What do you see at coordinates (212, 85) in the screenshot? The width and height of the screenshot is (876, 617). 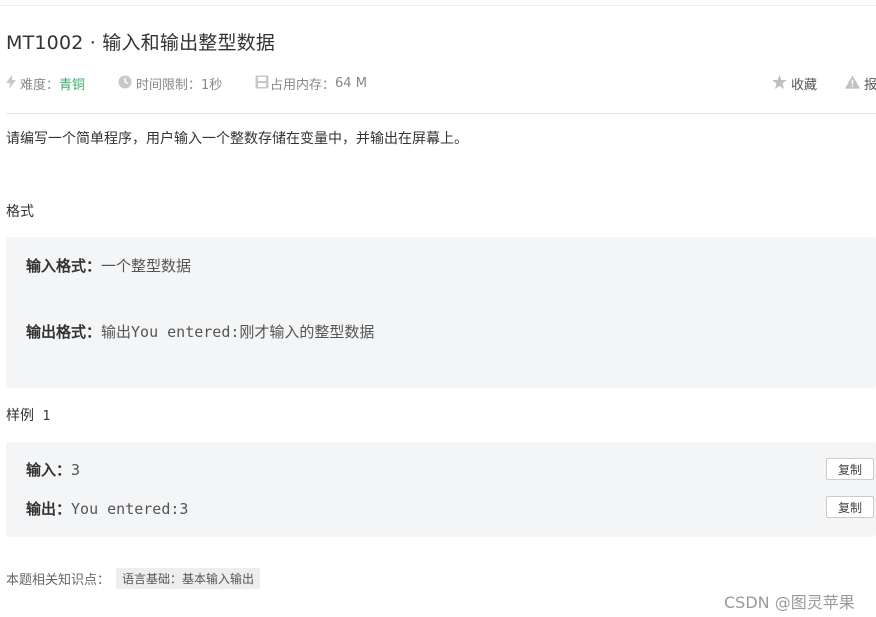 I see `time-limit-value: 1秒` at bounding box center [212, 85].